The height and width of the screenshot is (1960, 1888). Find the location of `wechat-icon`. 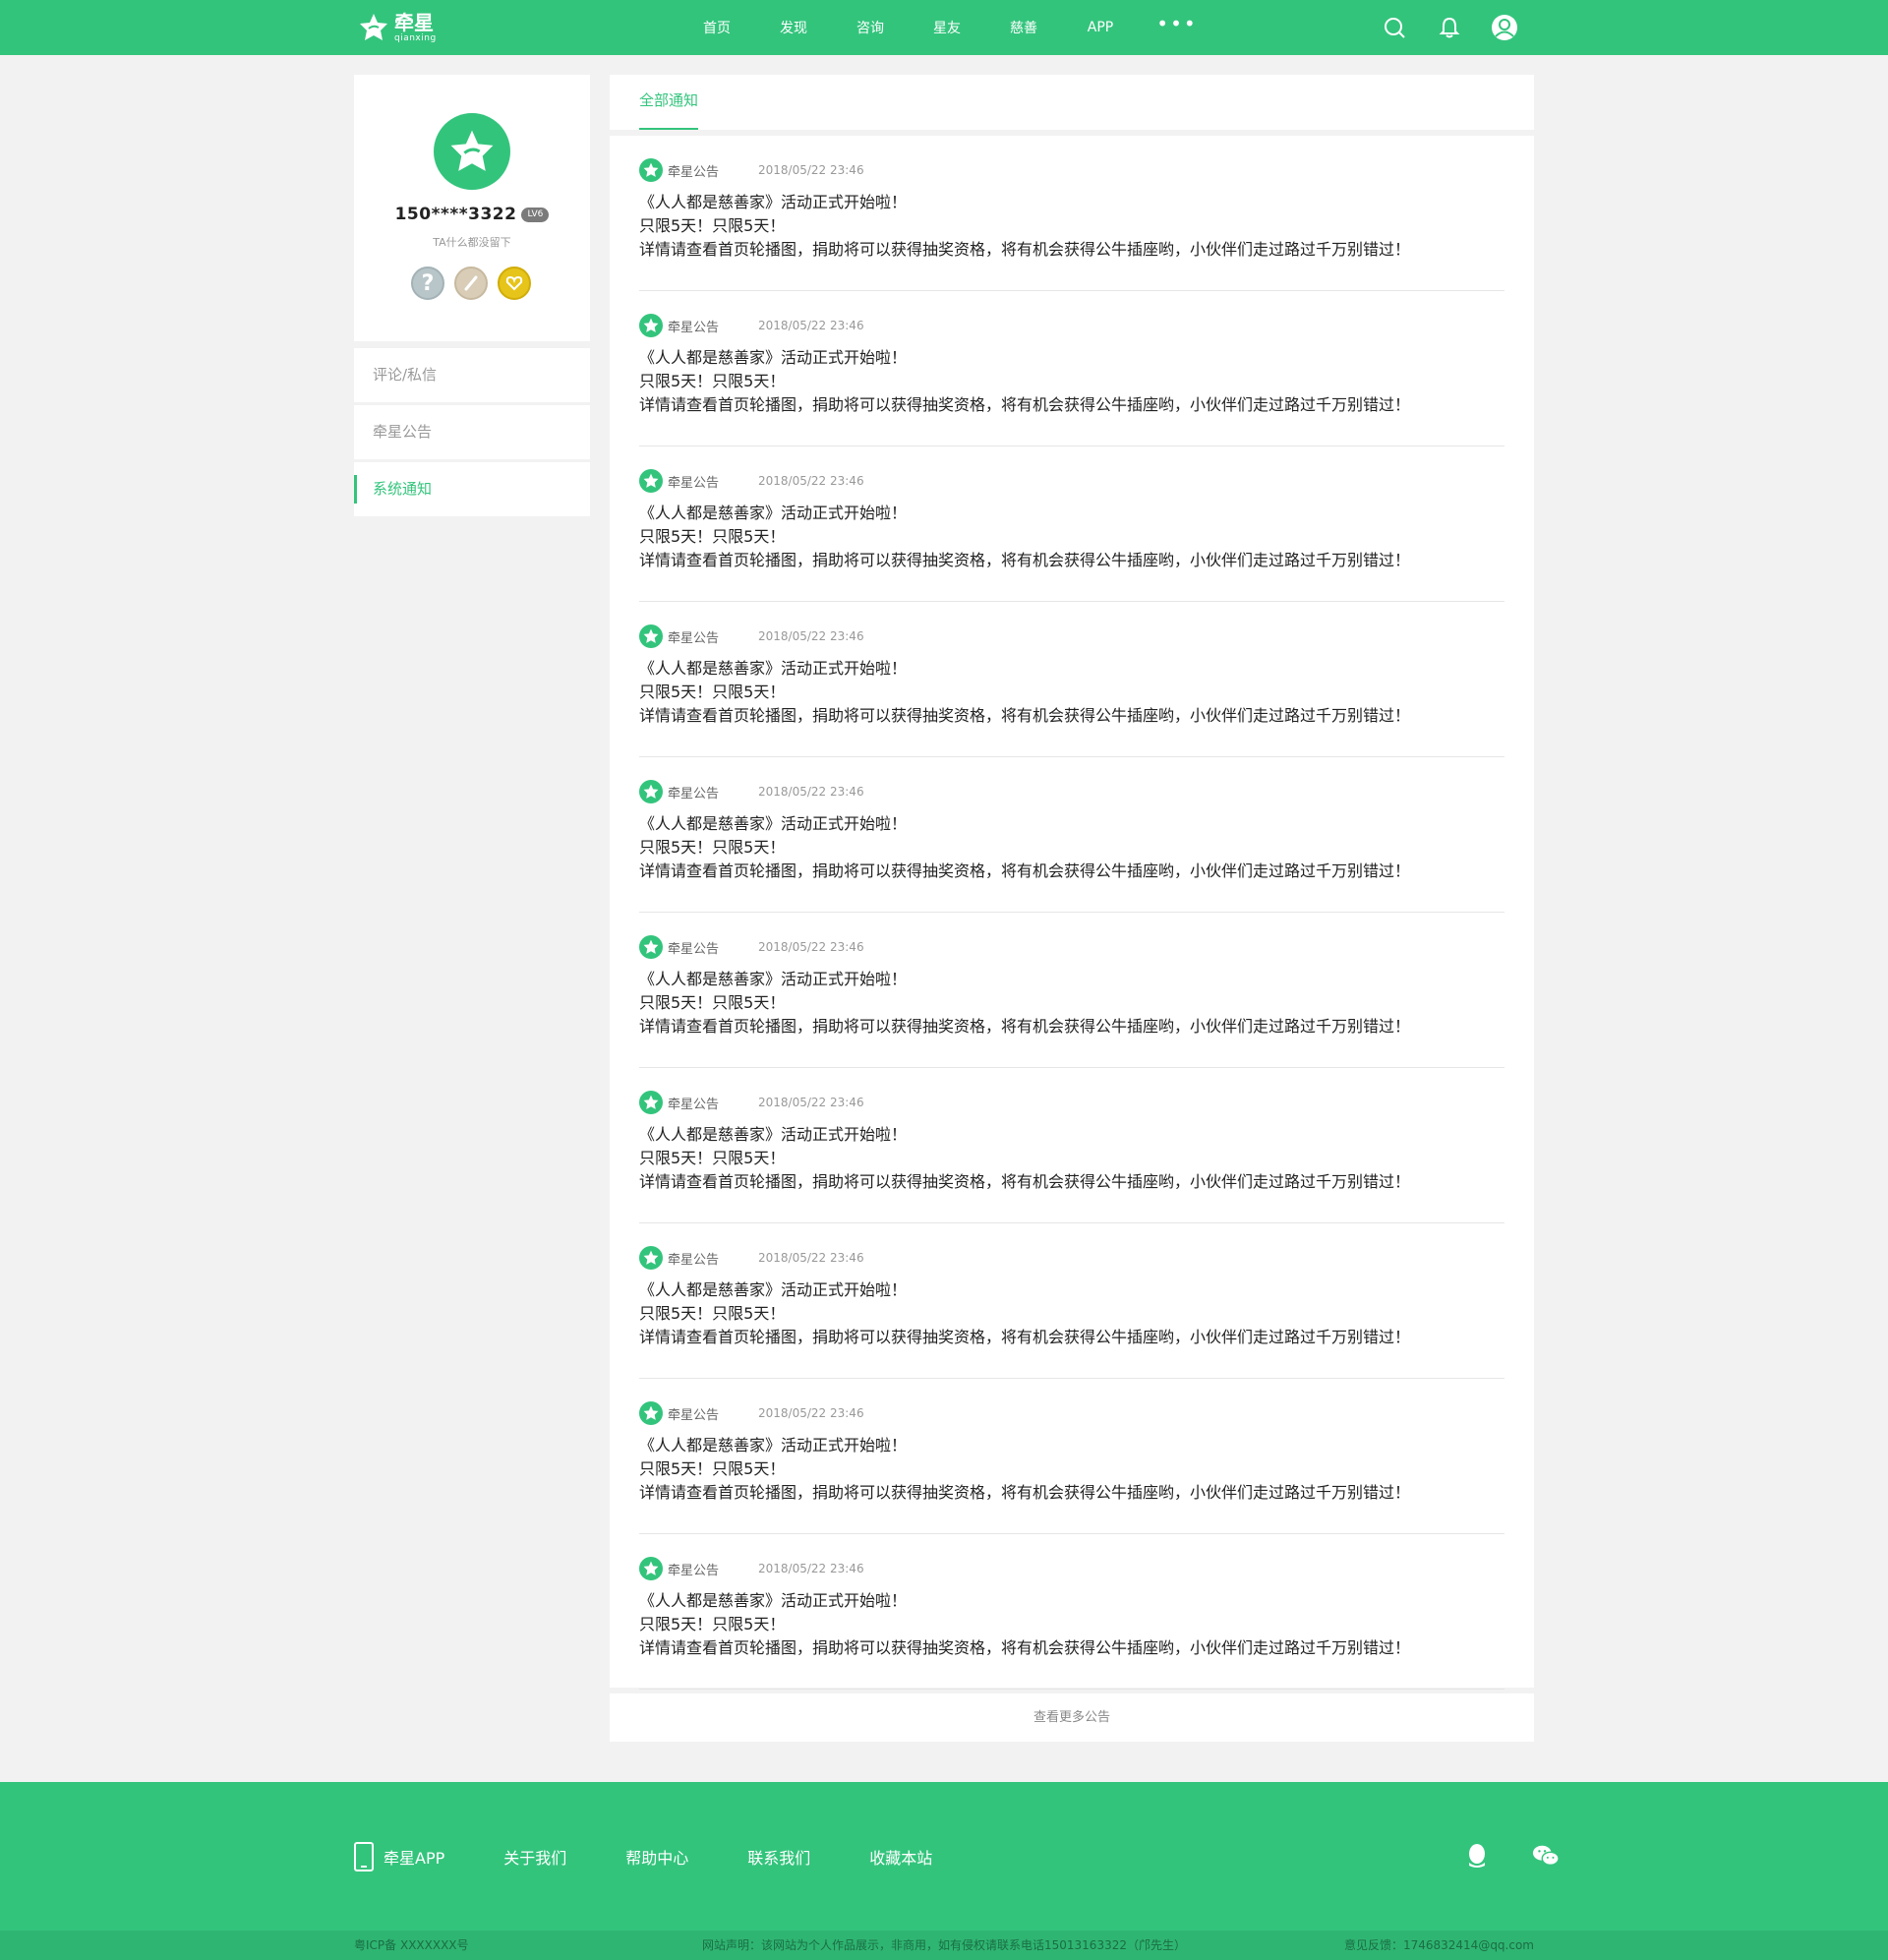

wechat-icon is located at coordinates (1546, 1856).